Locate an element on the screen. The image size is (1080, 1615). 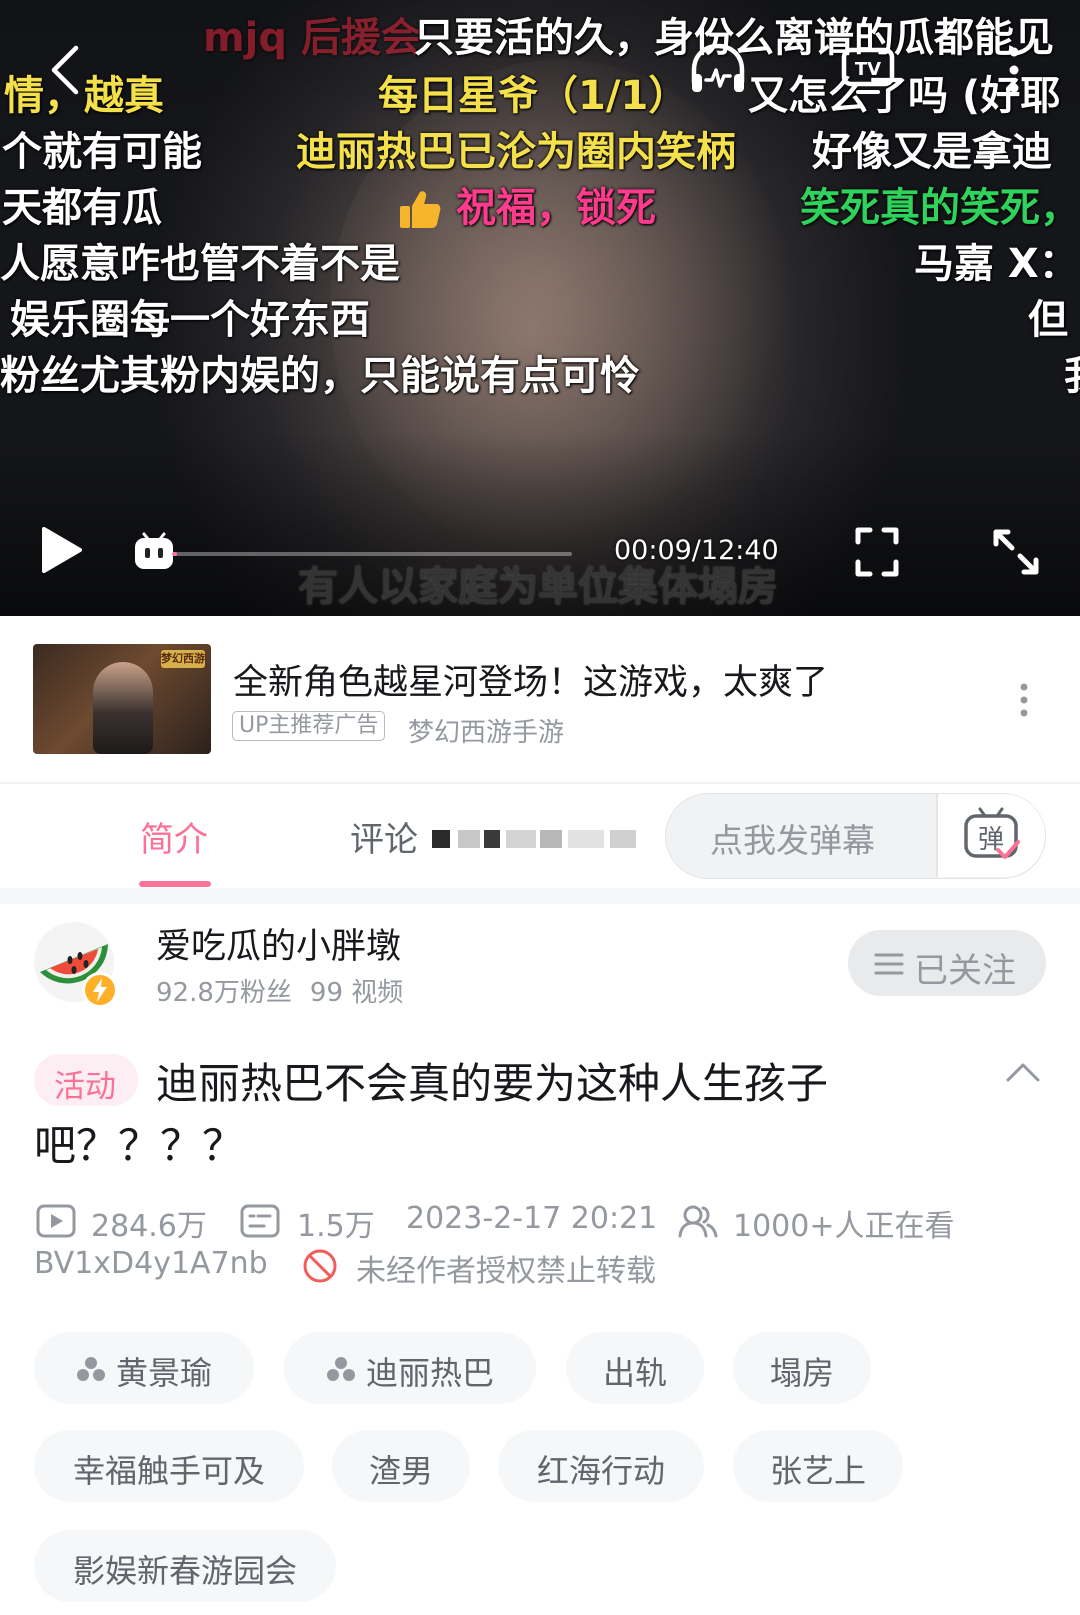
watching-icon is located at coordinates (698, 1221).